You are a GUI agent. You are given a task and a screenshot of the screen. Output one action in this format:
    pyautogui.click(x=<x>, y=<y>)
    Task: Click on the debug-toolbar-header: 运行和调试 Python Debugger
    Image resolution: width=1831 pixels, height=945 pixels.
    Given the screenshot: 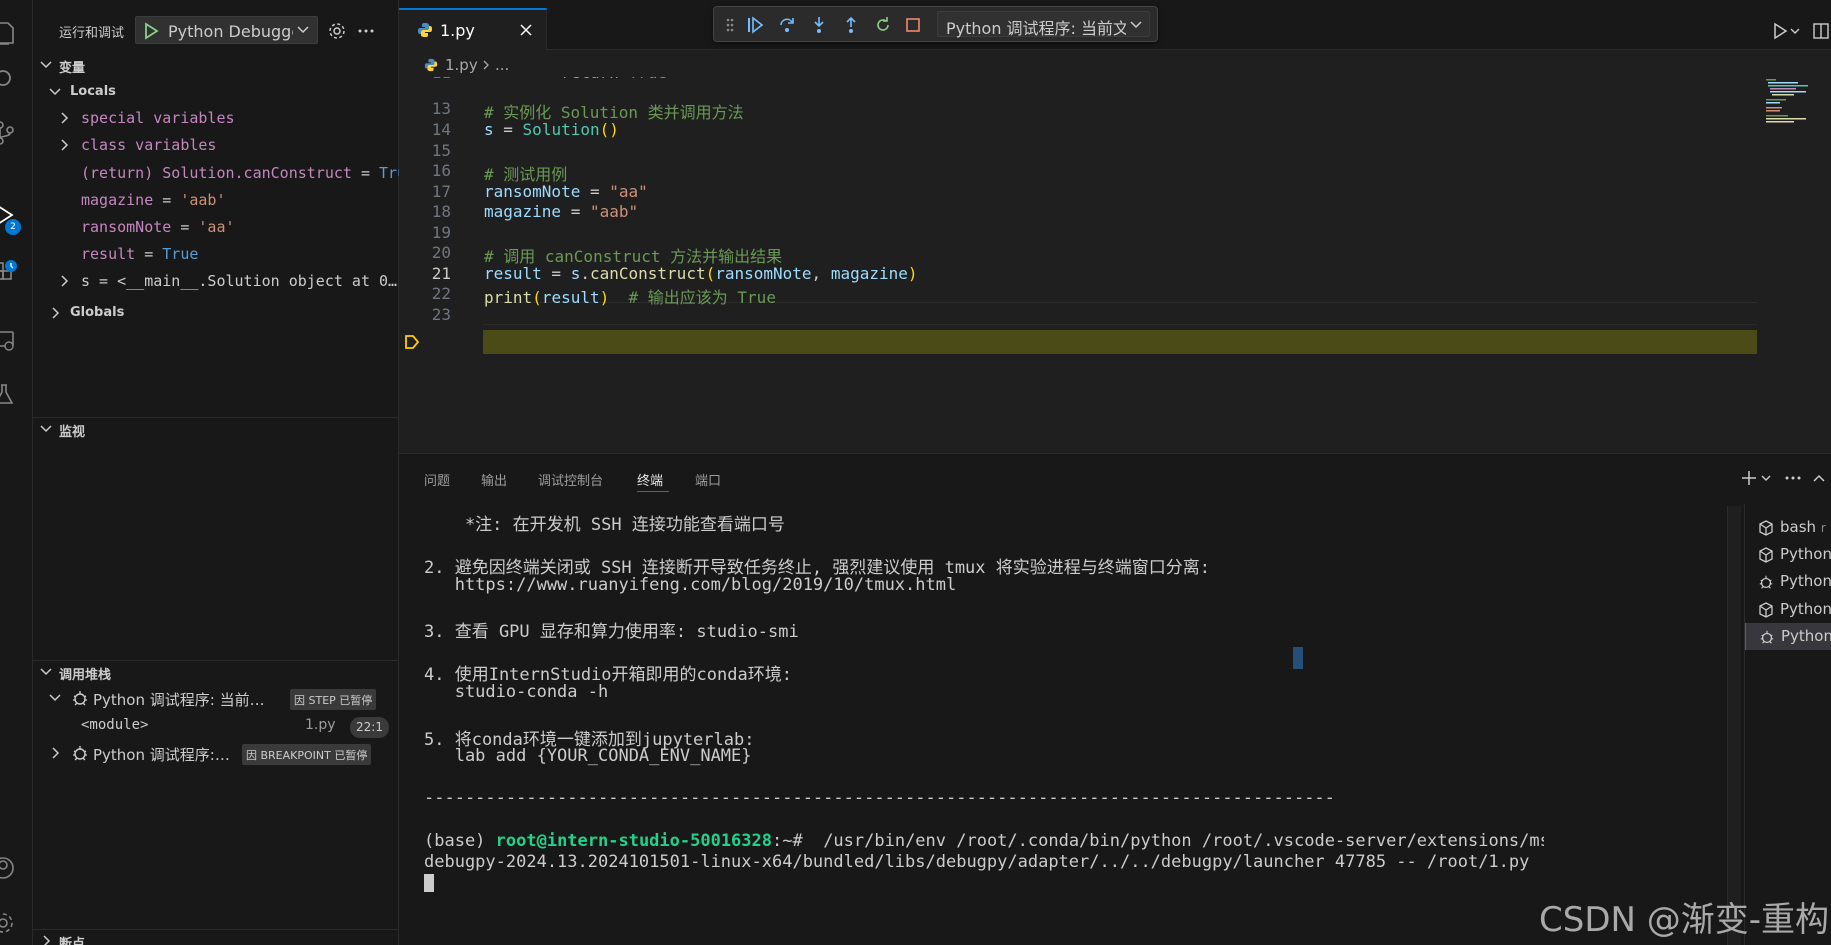 What is the action you would take?
    pyautogui.click(x=216, y=30)
    